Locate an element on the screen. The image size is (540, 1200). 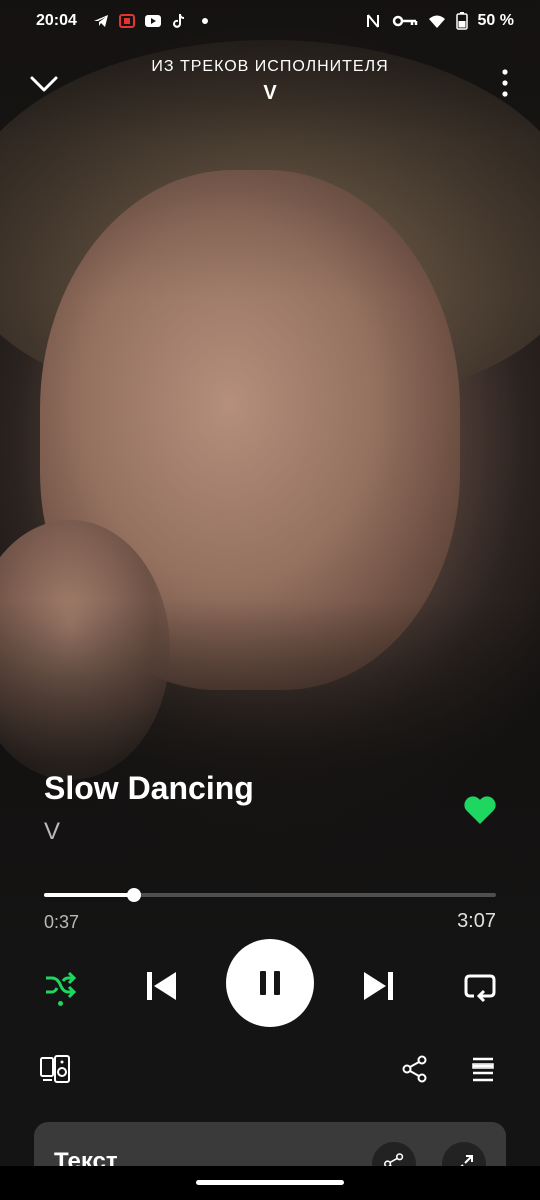
key-icon is located at coordinates (404, 21).